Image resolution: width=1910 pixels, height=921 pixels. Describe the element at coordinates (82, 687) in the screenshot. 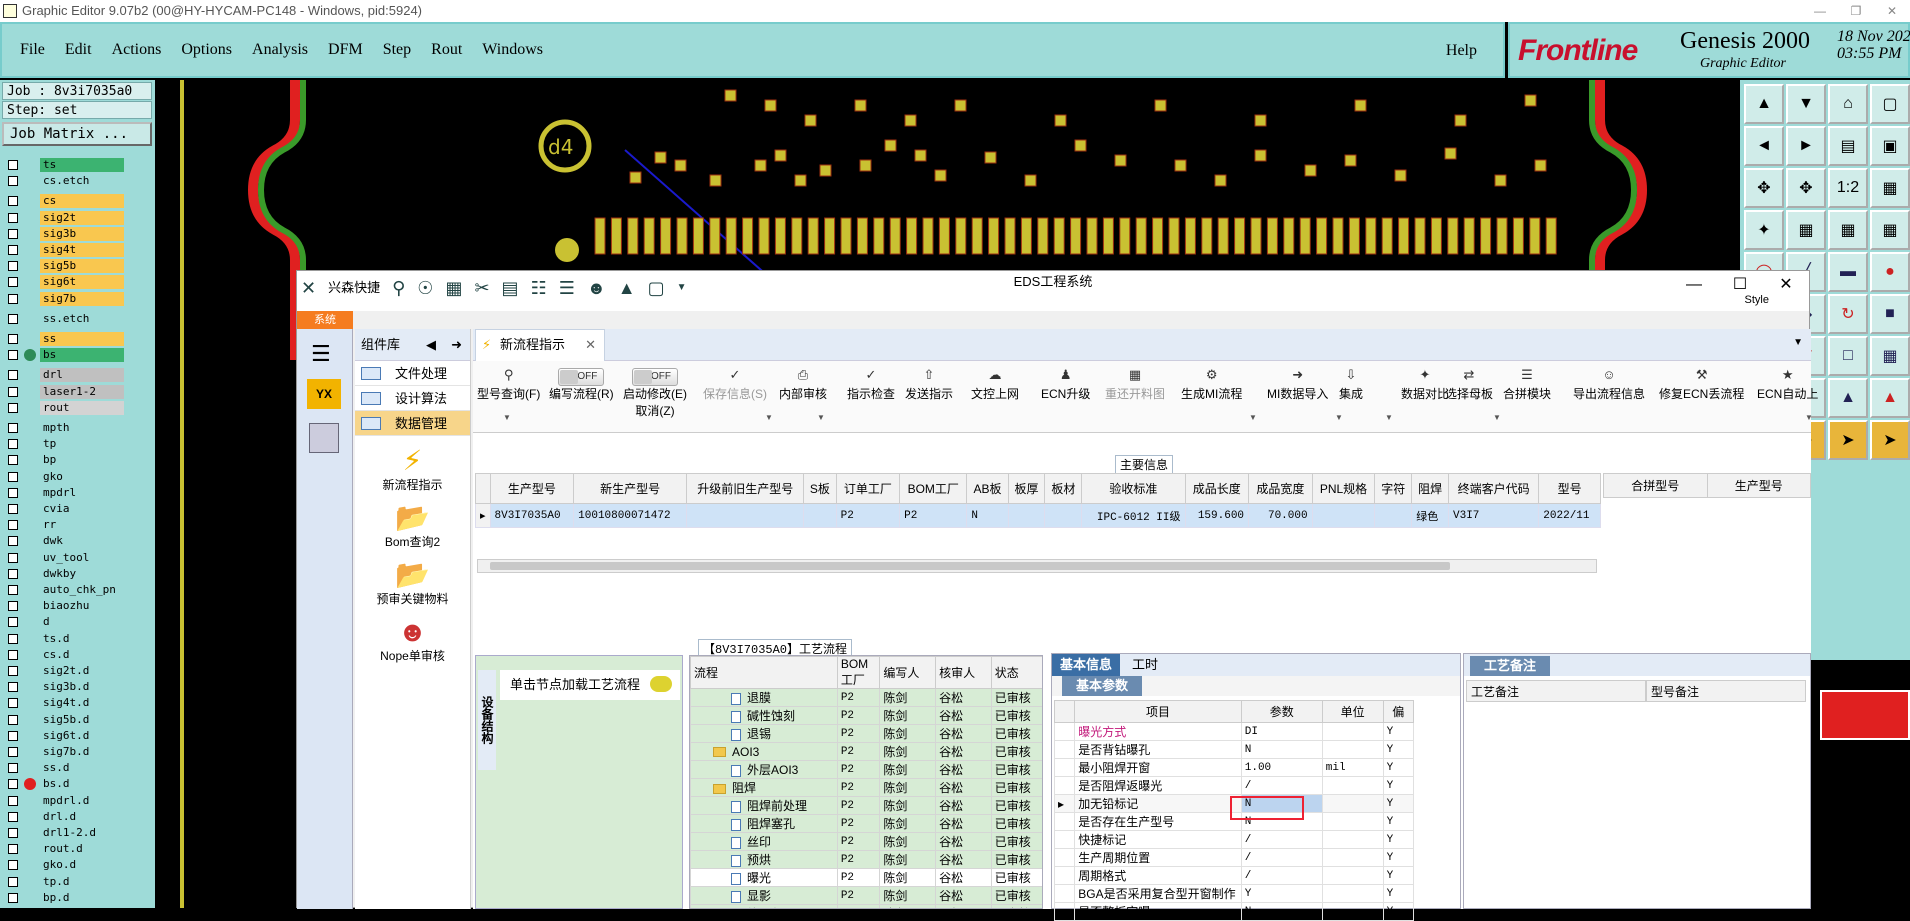

I see `layer-name: sig3b.d` at that location.